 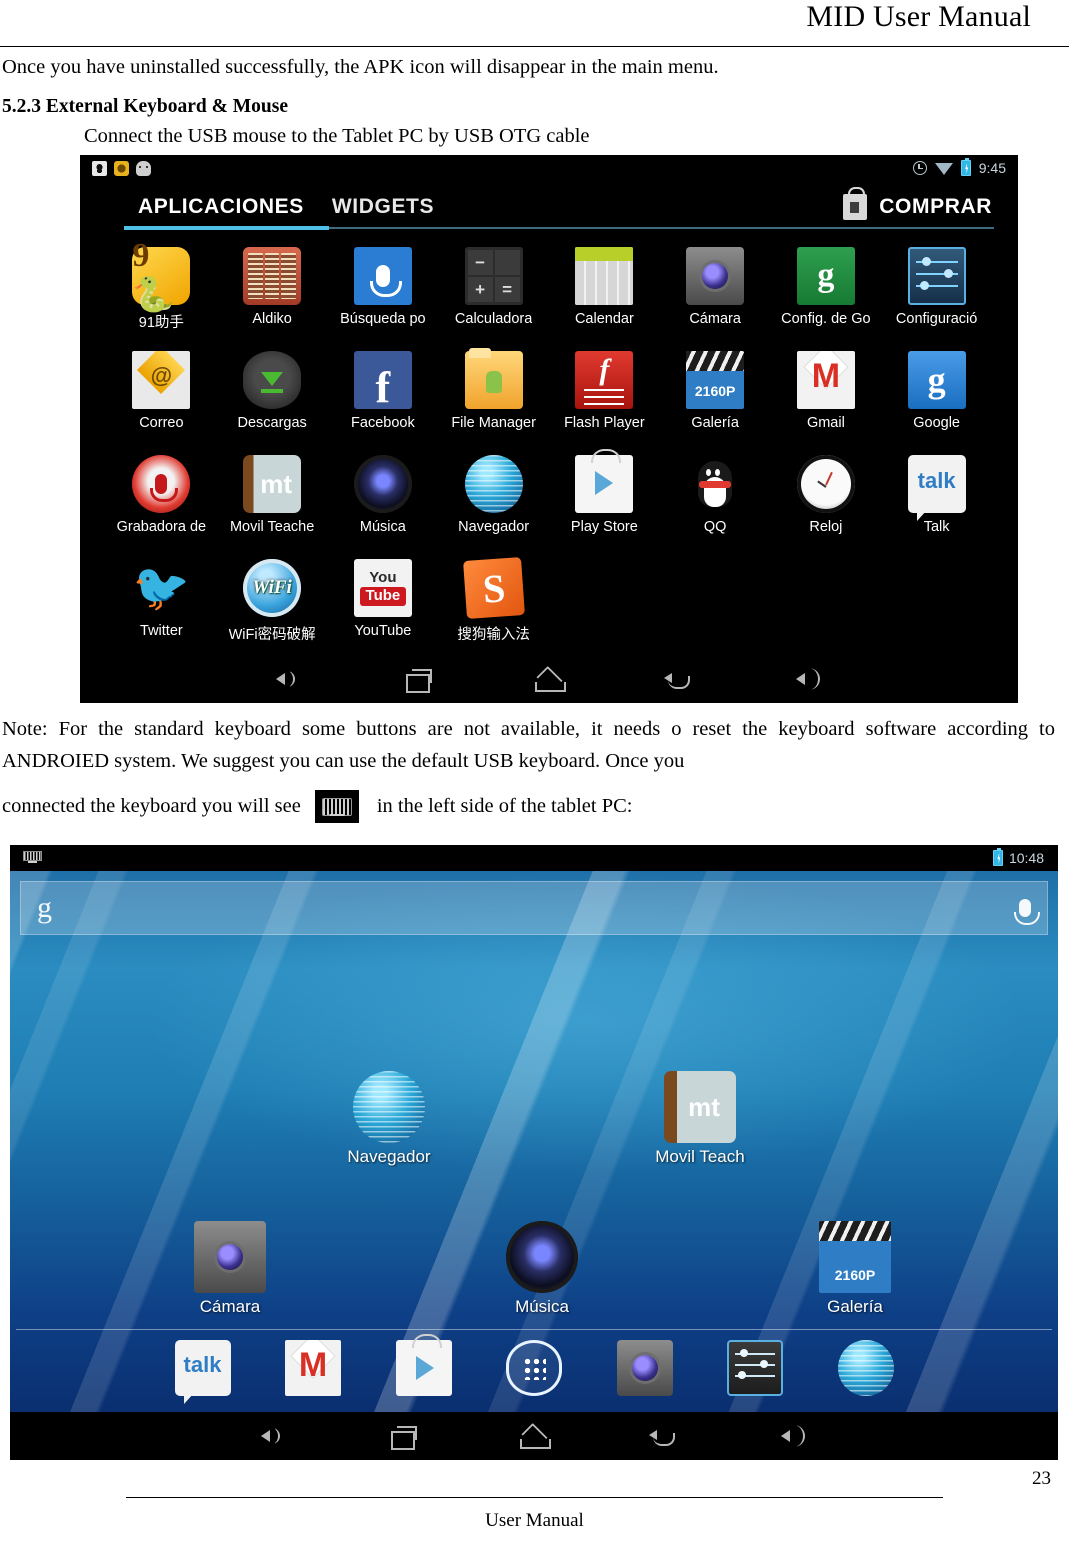 What do you see at coordinates (997, 857) in the screenshot?
I see `battery-charging-icon` at bounding box center [997, 857].